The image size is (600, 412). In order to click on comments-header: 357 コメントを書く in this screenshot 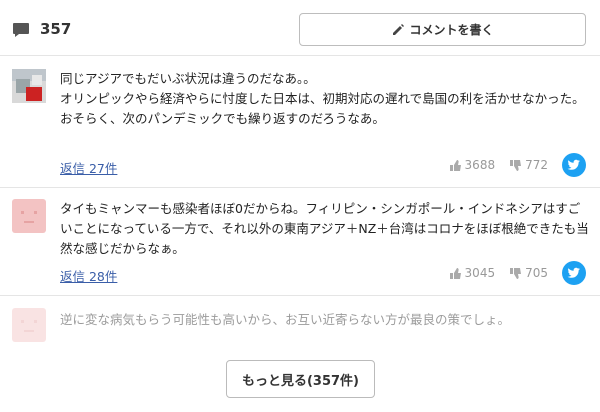, I will do `click(300, 28)`.